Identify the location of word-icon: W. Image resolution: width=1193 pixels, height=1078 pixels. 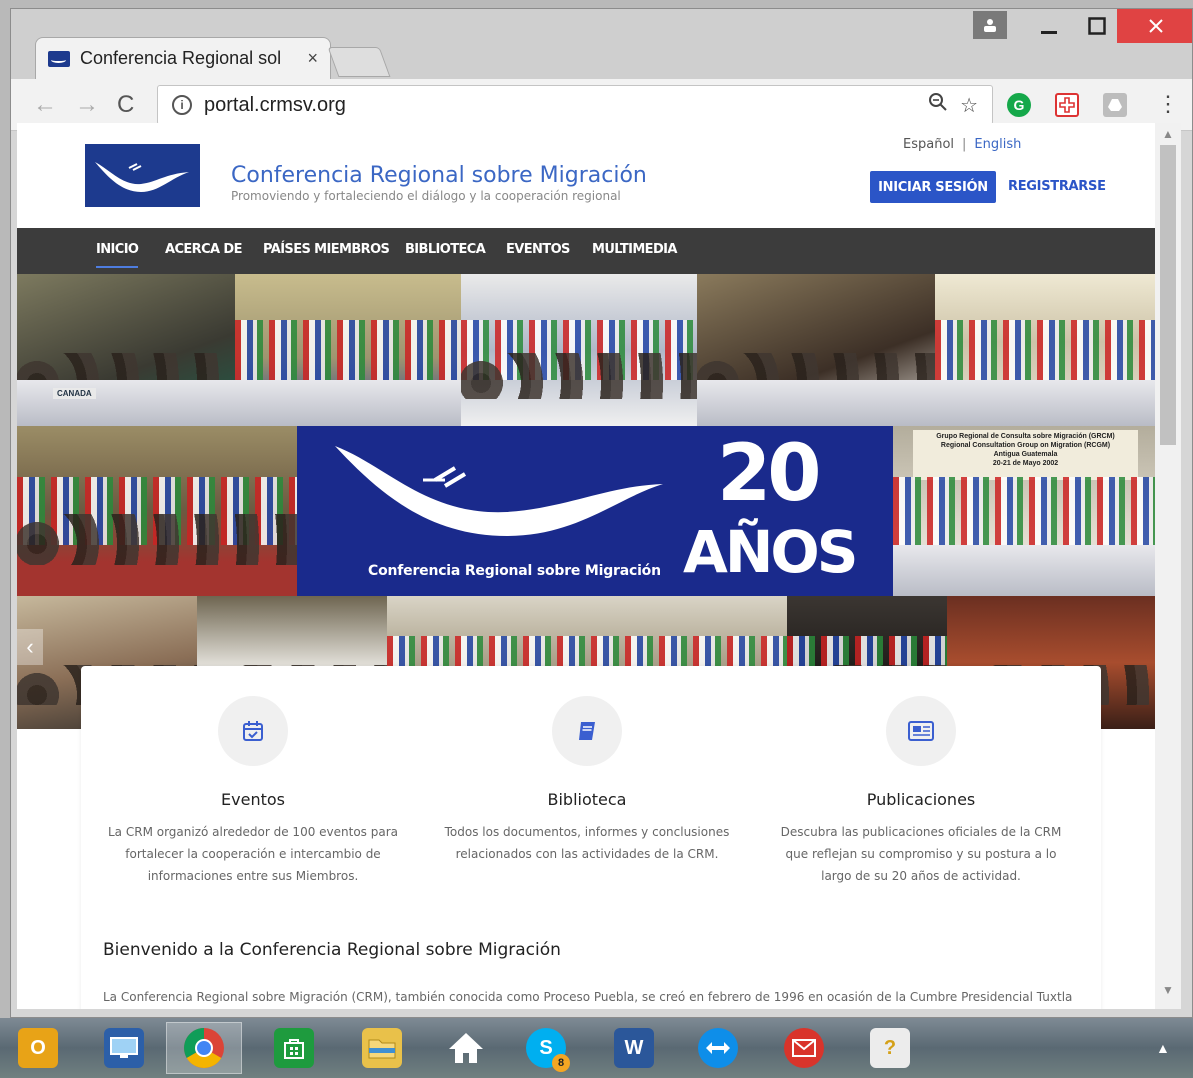
(634, 1048).